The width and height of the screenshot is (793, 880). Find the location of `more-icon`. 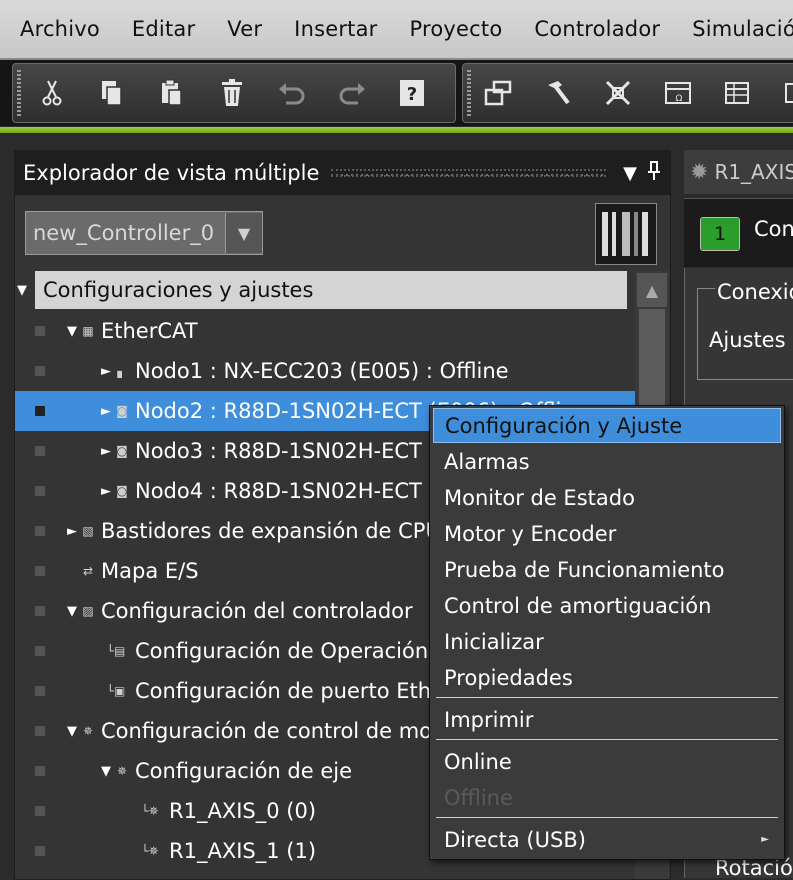

more-icon is located at coordinates (782, 93).